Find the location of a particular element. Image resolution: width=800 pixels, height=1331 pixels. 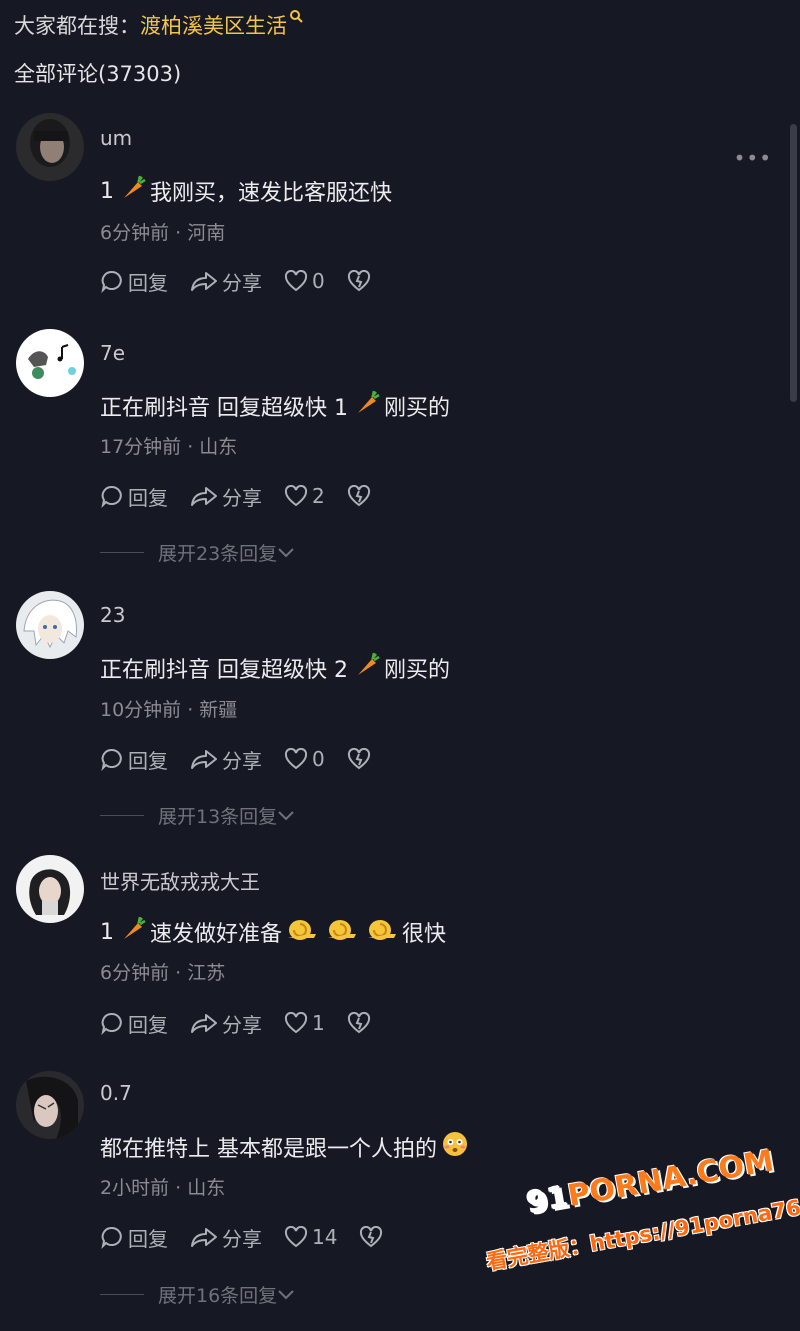

like-button: 1 is located at coordinates (304, 1023).